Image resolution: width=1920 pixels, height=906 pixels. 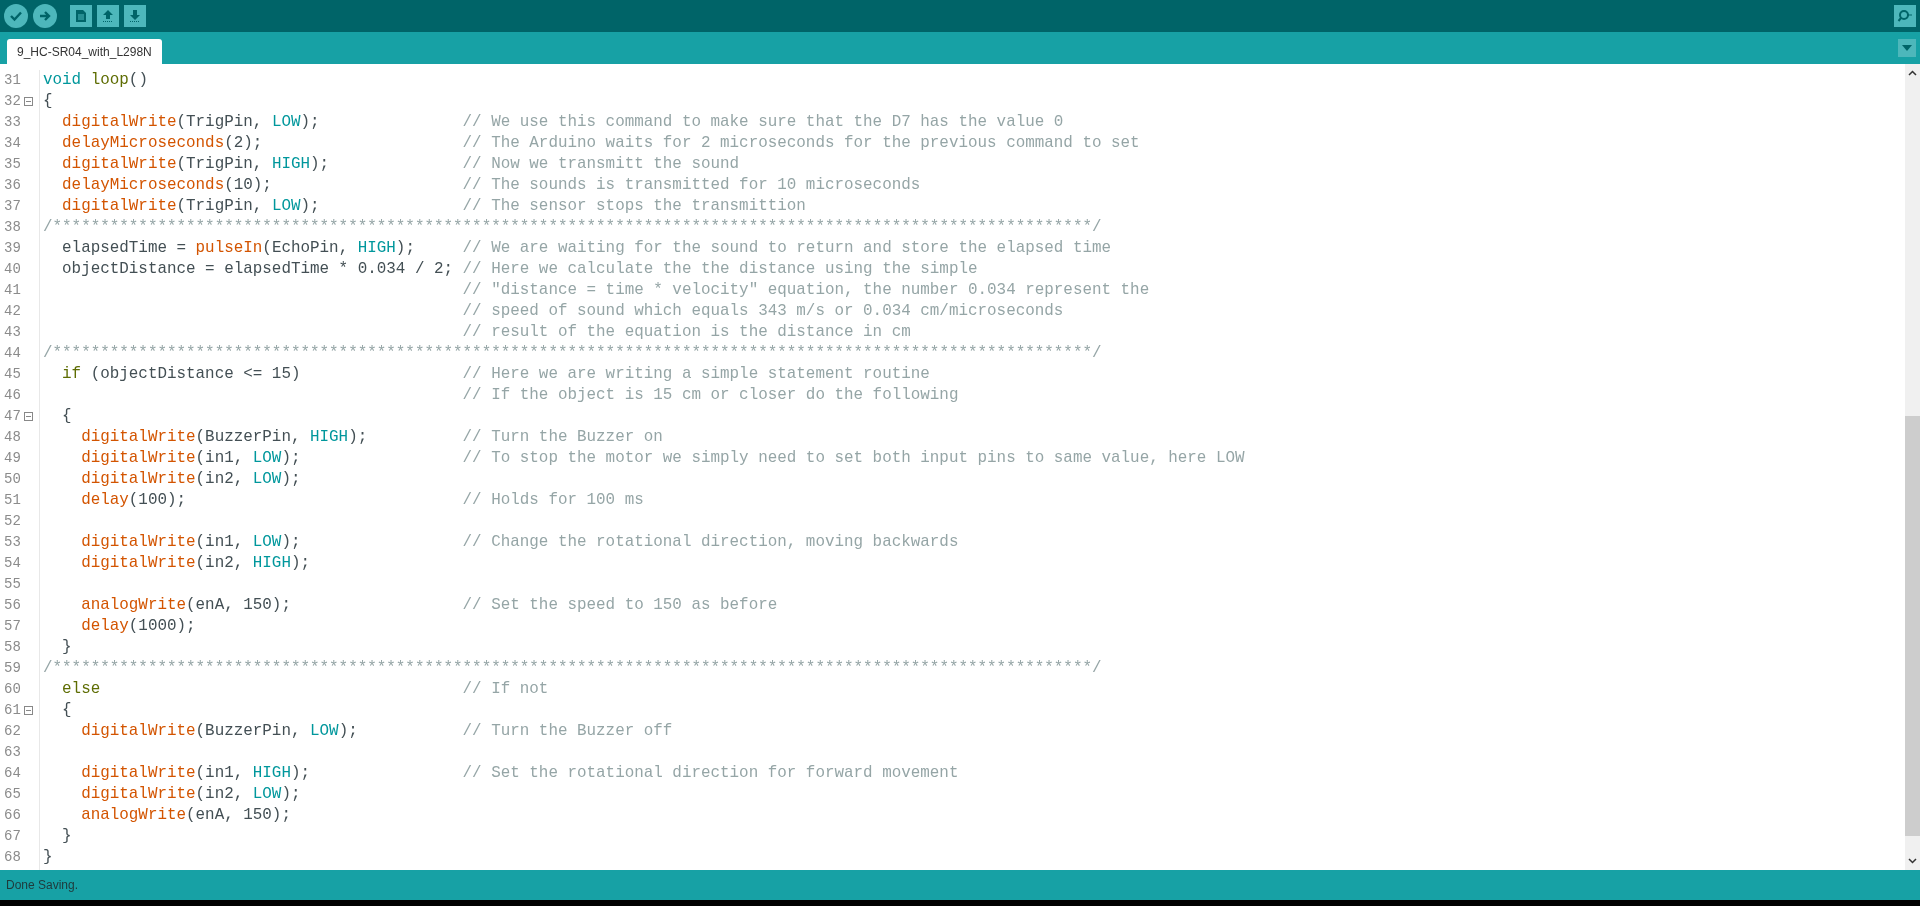 What do you see at coordinates (13, 479) in the screenshot?
I see `line-number: 50` at bounding box center [13, 479].